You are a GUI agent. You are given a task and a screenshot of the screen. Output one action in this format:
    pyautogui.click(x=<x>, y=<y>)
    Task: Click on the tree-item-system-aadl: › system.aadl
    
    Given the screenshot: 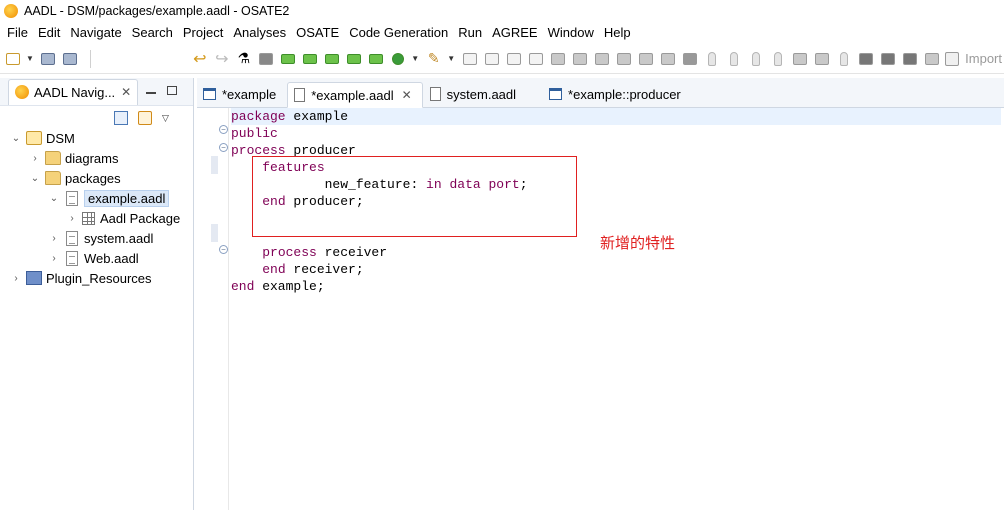 What is the action you would take?
    pyautogui.click(x=96, y=238)
    